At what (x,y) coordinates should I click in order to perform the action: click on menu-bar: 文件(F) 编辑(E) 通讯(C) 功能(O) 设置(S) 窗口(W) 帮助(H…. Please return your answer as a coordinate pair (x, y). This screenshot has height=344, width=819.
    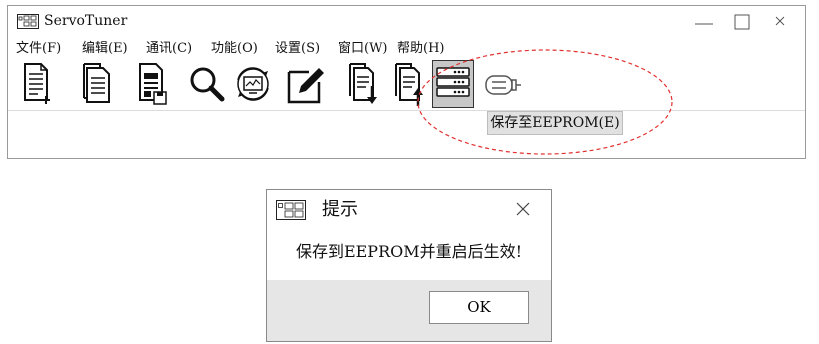
    Looking at the image, I should click on (406, 49).